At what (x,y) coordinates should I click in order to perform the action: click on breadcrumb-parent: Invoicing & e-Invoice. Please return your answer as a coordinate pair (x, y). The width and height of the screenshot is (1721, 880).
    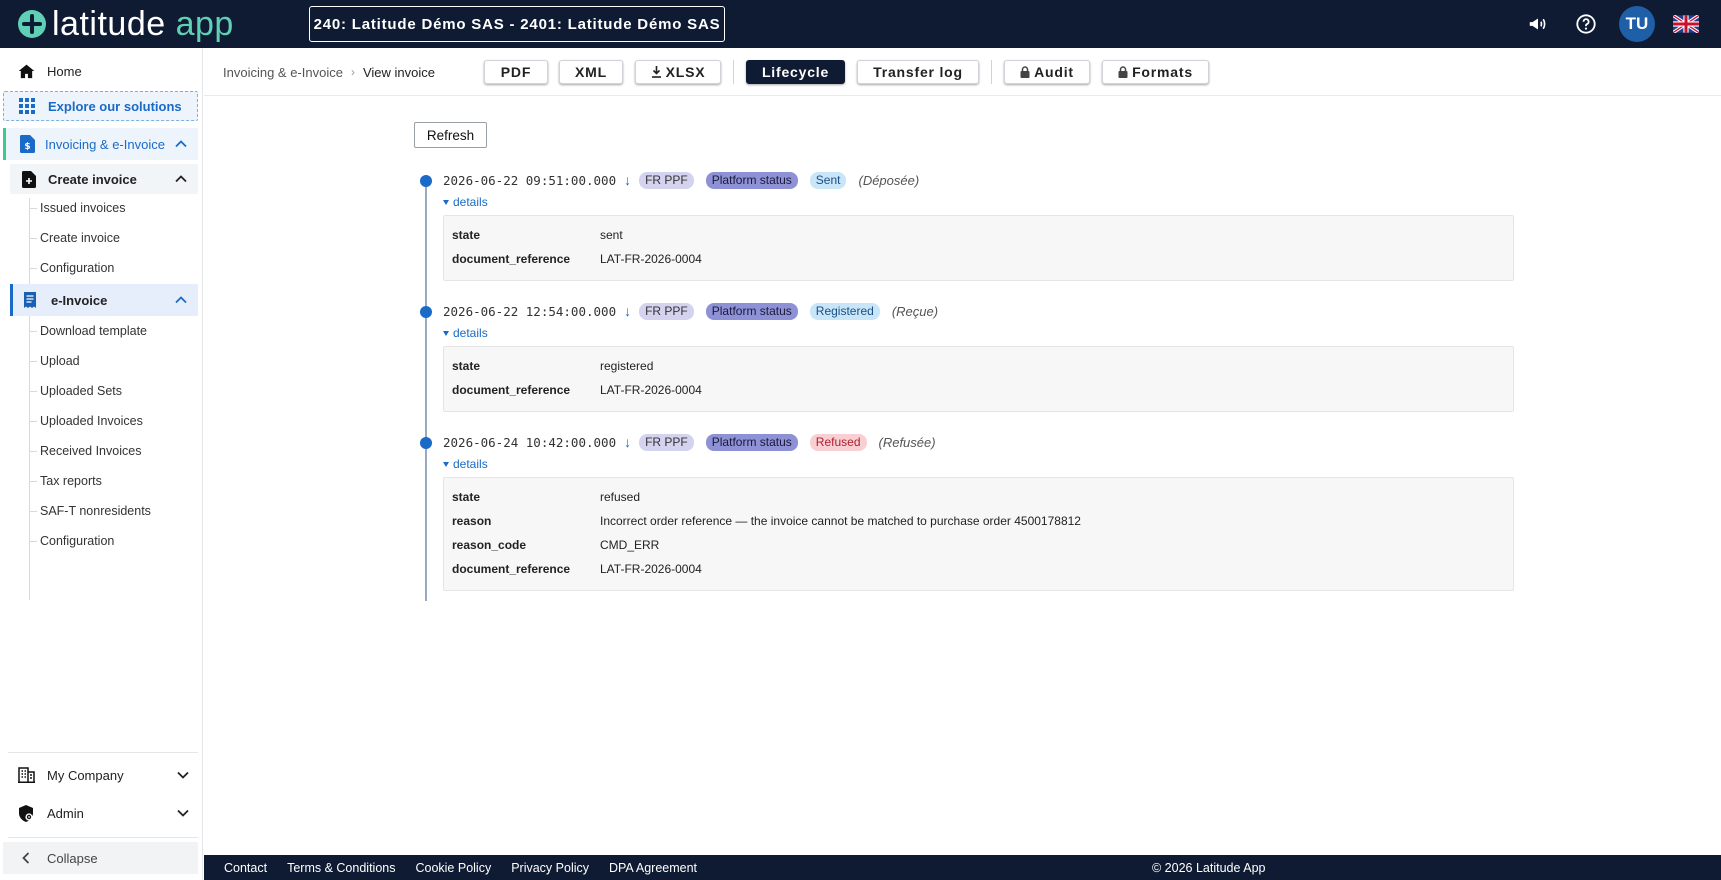
    Looking at the image, I should click on (283, 72).